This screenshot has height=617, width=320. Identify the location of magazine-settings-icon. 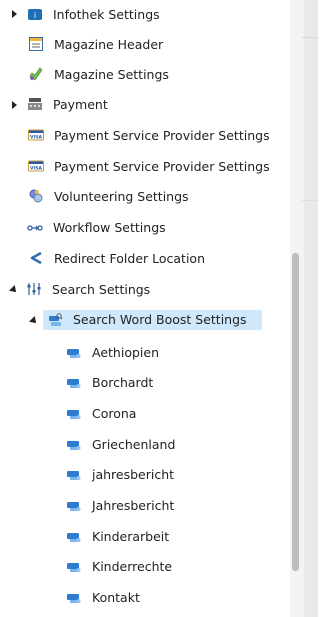
(36, 74).